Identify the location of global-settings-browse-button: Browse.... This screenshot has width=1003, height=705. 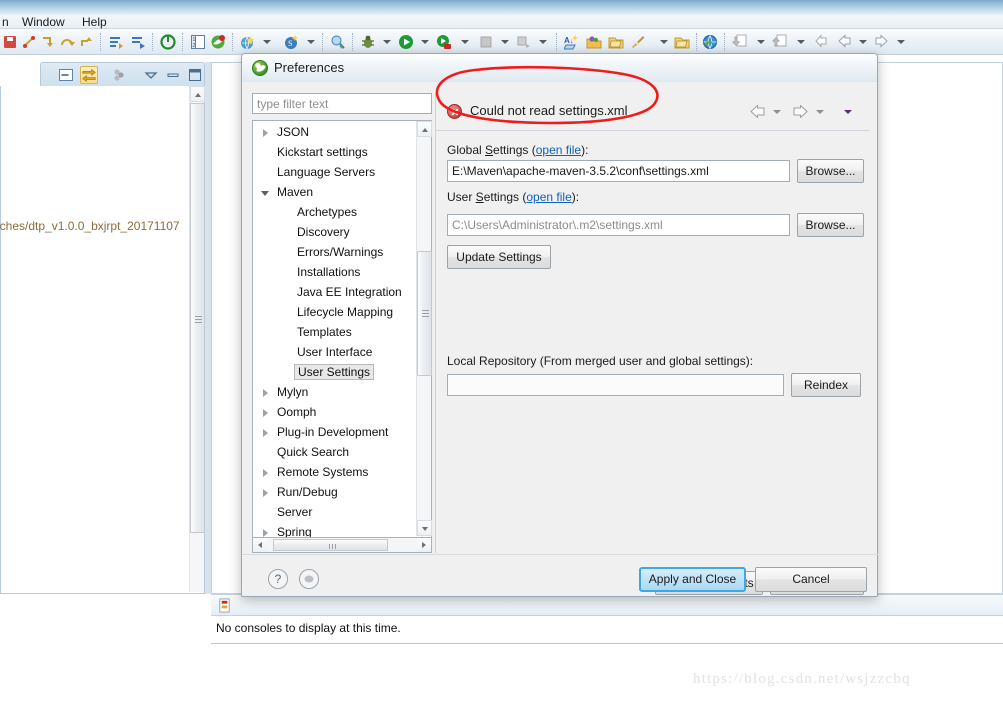
(830, 171).